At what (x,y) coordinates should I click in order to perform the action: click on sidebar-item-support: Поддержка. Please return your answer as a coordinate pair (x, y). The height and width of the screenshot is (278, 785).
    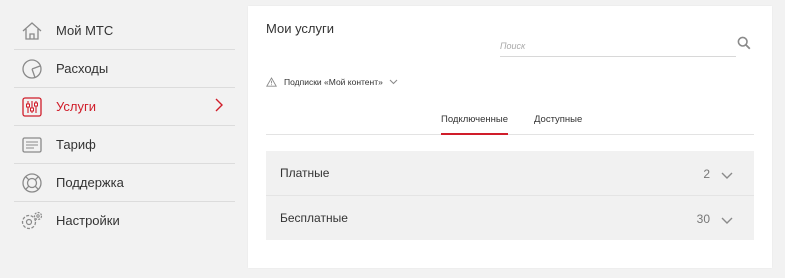
    Looking at the image, I should click on (124, 183).